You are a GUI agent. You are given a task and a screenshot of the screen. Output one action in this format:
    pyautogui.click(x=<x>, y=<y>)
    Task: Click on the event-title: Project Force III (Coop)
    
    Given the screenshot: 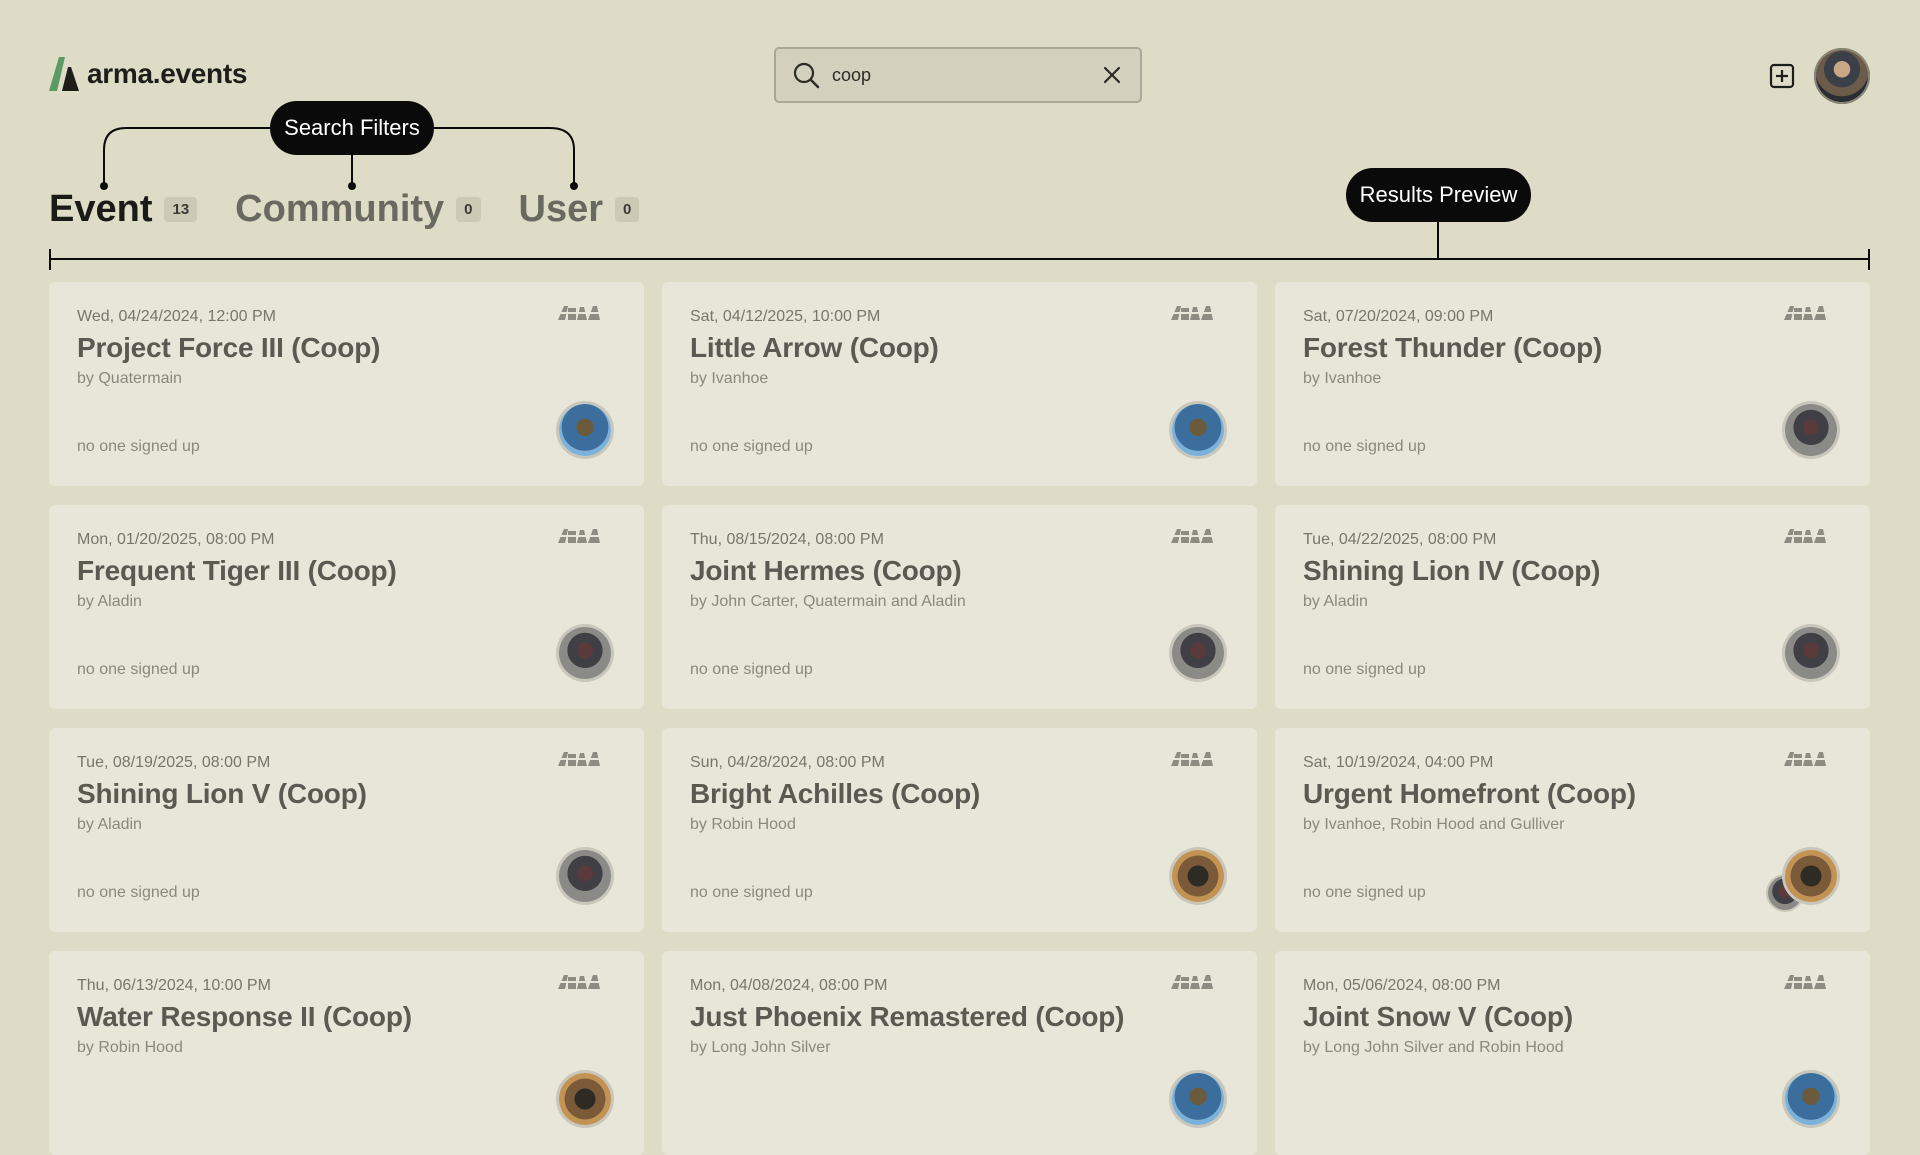 What is the action you would take?
    pyautogui.click(x=229, y=347)
    